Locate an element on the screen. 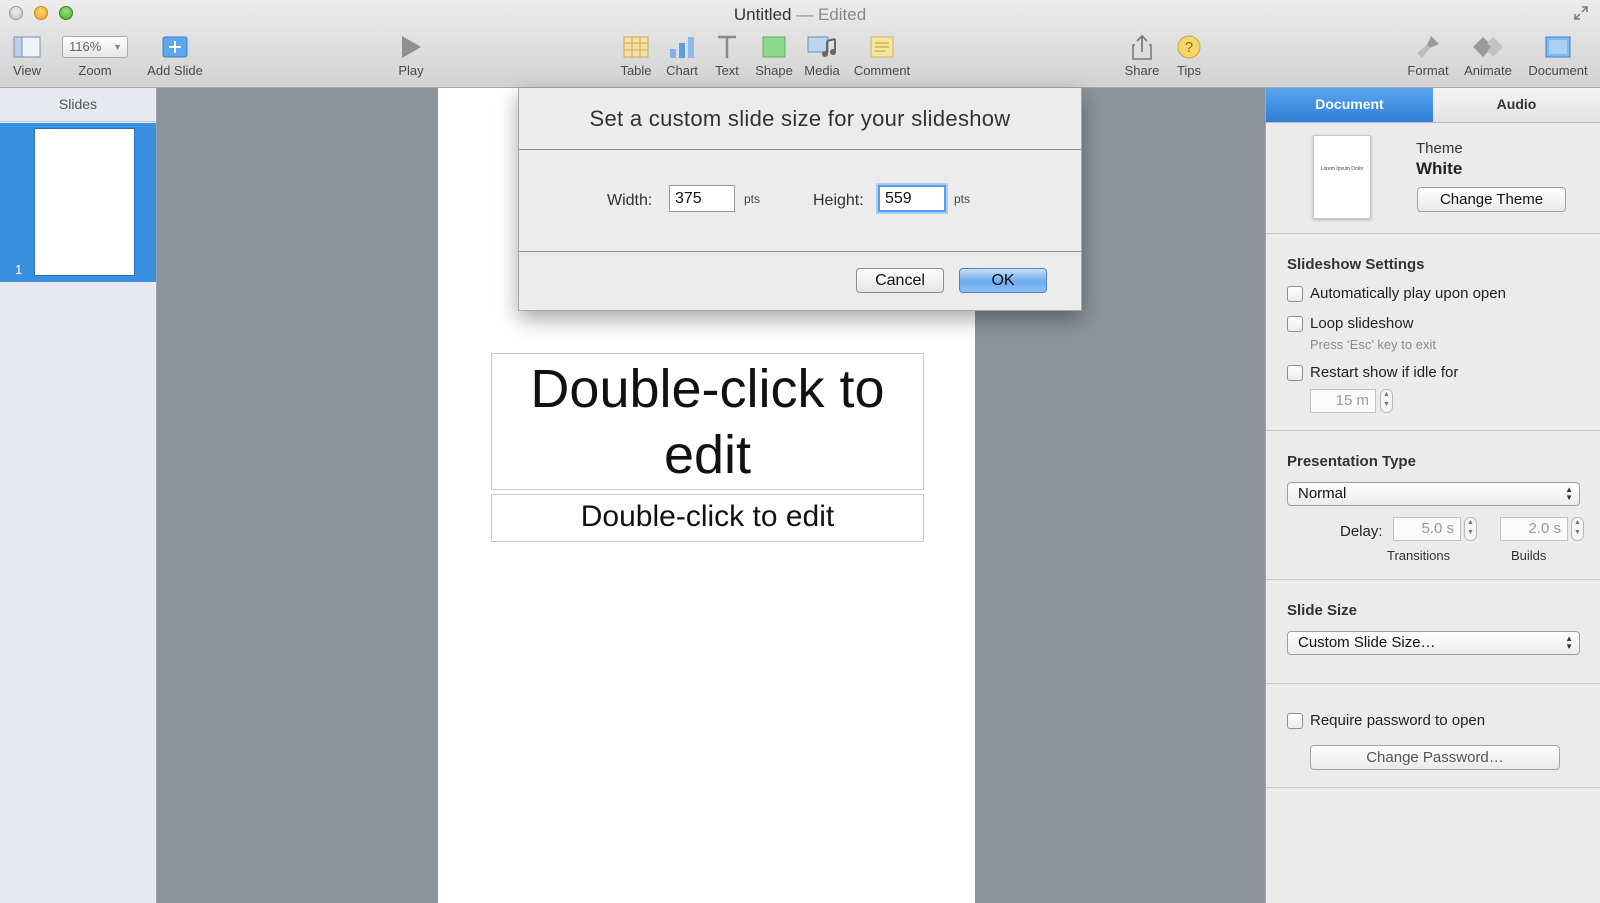 The image size is (1600, 903). theme-label: Theme is located at coordinates (1439, 148).